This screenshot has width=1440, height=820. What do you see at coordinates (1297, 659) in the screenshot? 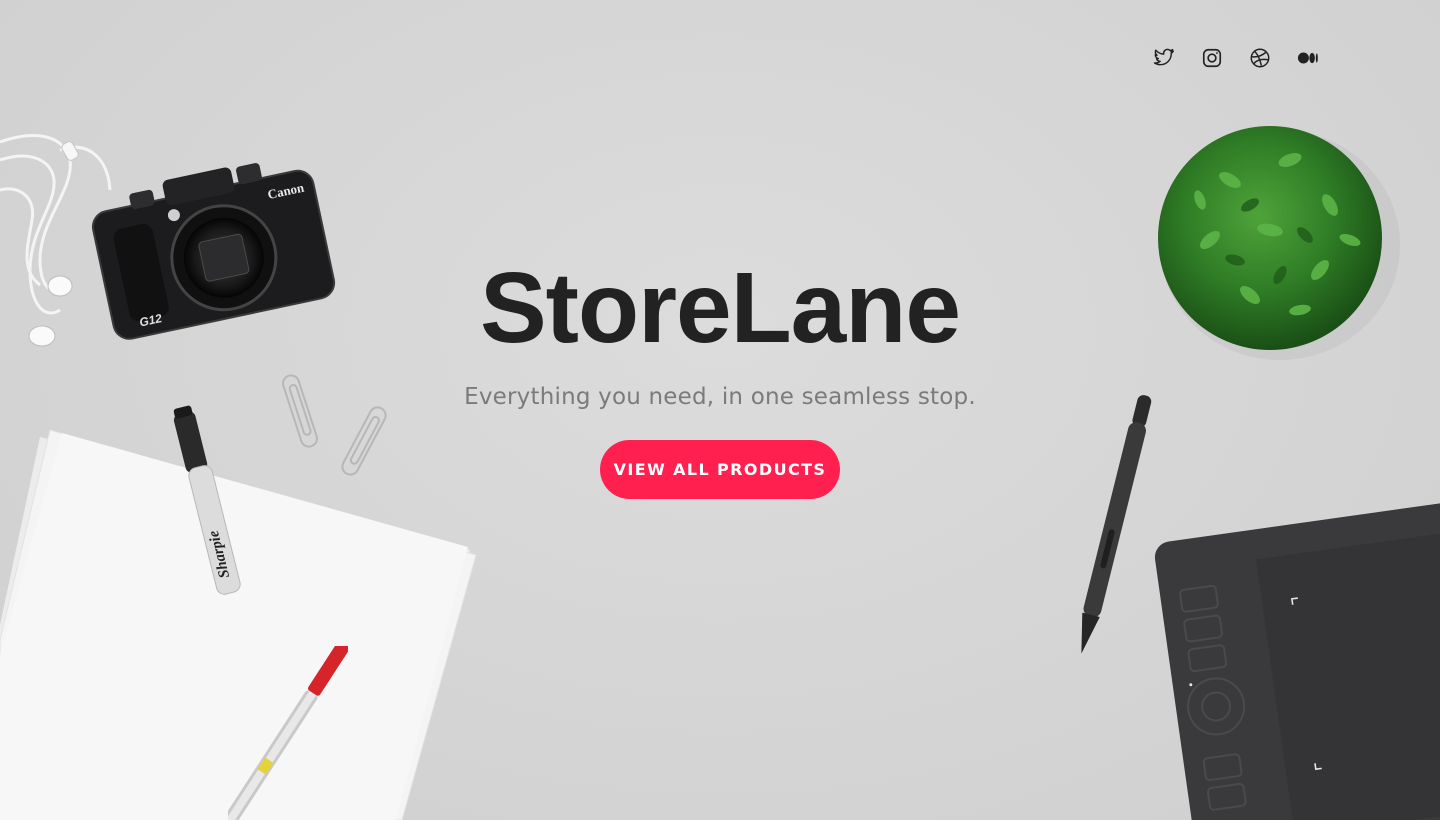
I see `drawing-tablet-image` at bounding box center [1297, 659].